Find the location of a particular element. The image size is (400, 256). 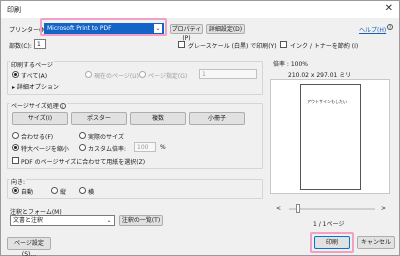

orientation-auto-label: 自動 is located at coordinates (27, 192).